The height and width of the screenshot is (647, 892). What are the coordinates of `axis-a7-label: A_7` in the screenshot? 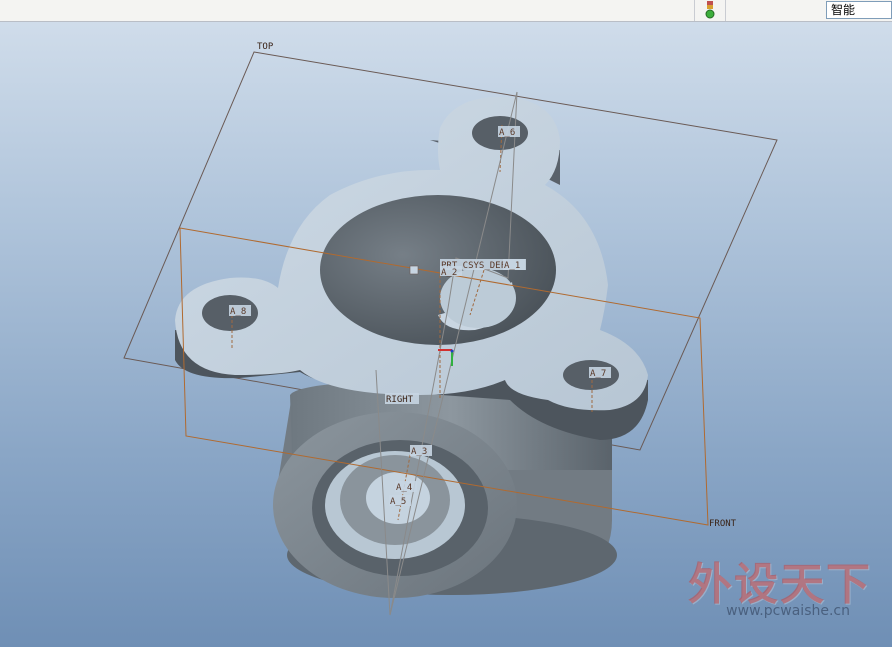 It's located at (598, 374).